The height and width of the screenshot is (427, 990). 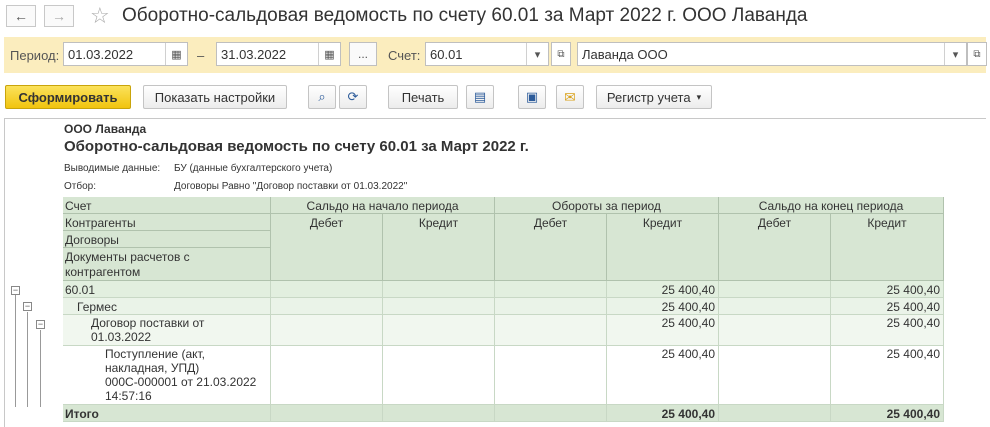 I want to click on back-button: ←, so click(x=21, y=16).